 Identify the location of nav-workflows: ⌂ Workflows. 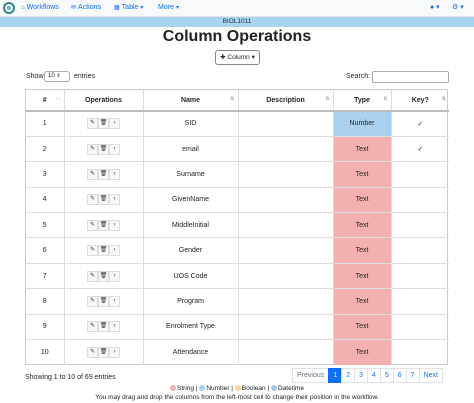
(40, 7).